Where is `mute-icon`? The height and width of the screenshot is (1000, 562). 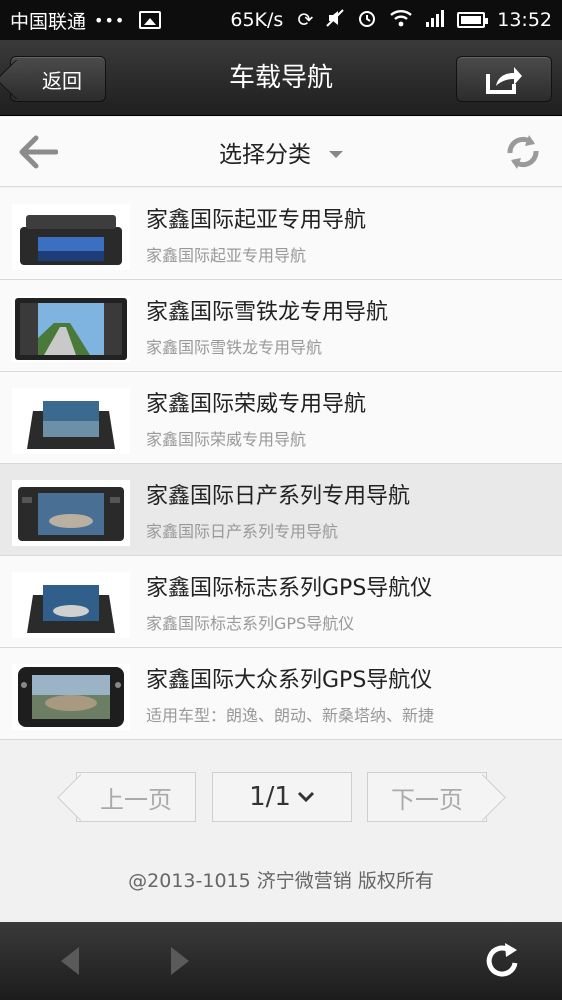 mute-icon is located at coordinates (335, 20).